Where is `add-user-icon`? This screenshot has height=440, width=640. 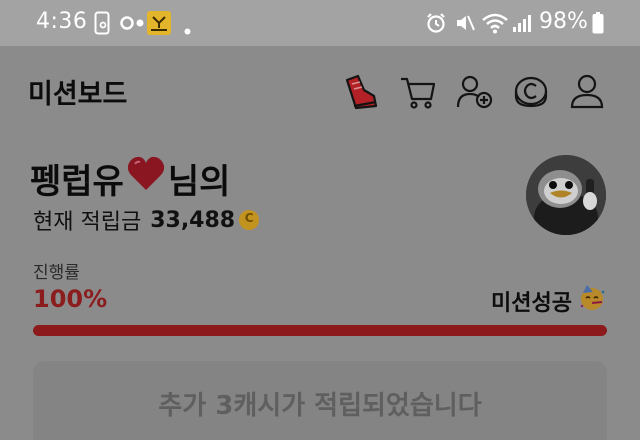 add-user-icon is located at coordinates (475, 92).